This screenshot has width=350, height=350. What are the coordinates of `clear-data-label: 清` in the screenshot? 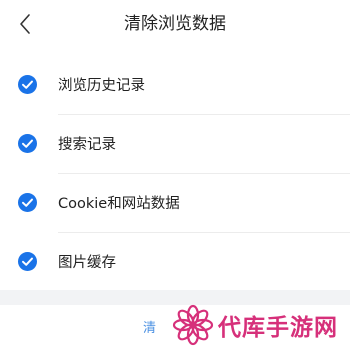 It's located at (150, 328).